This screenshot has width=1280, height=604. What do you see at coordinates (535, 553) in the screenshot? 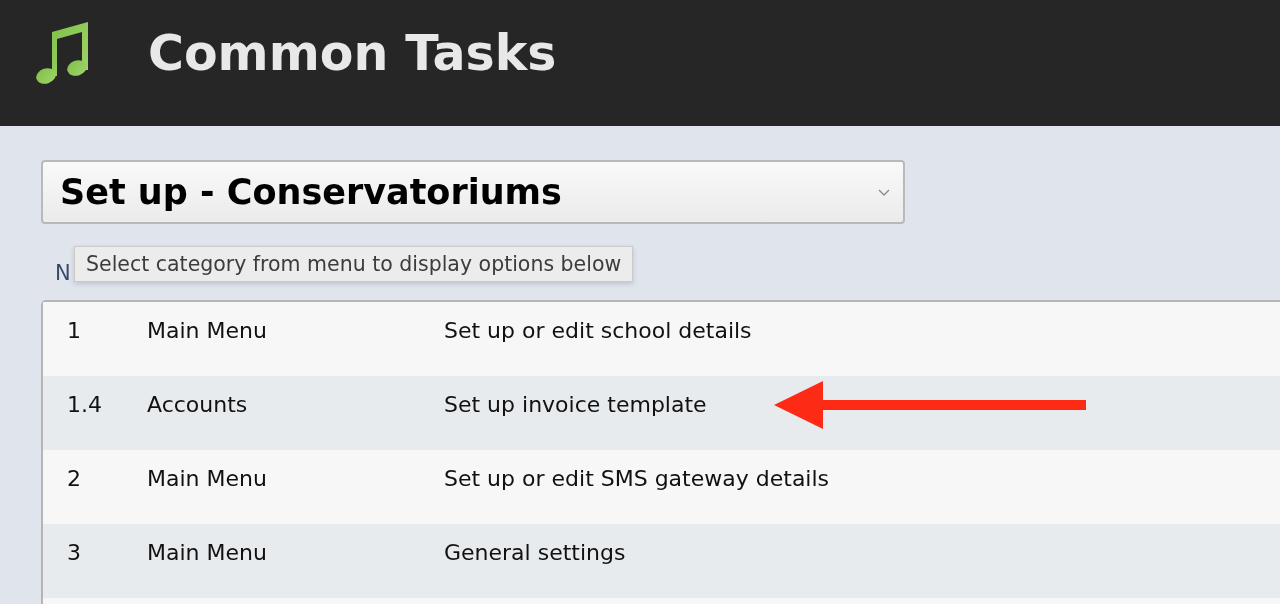
I see `table-cell: General settings` at bounding box center [535, 553].